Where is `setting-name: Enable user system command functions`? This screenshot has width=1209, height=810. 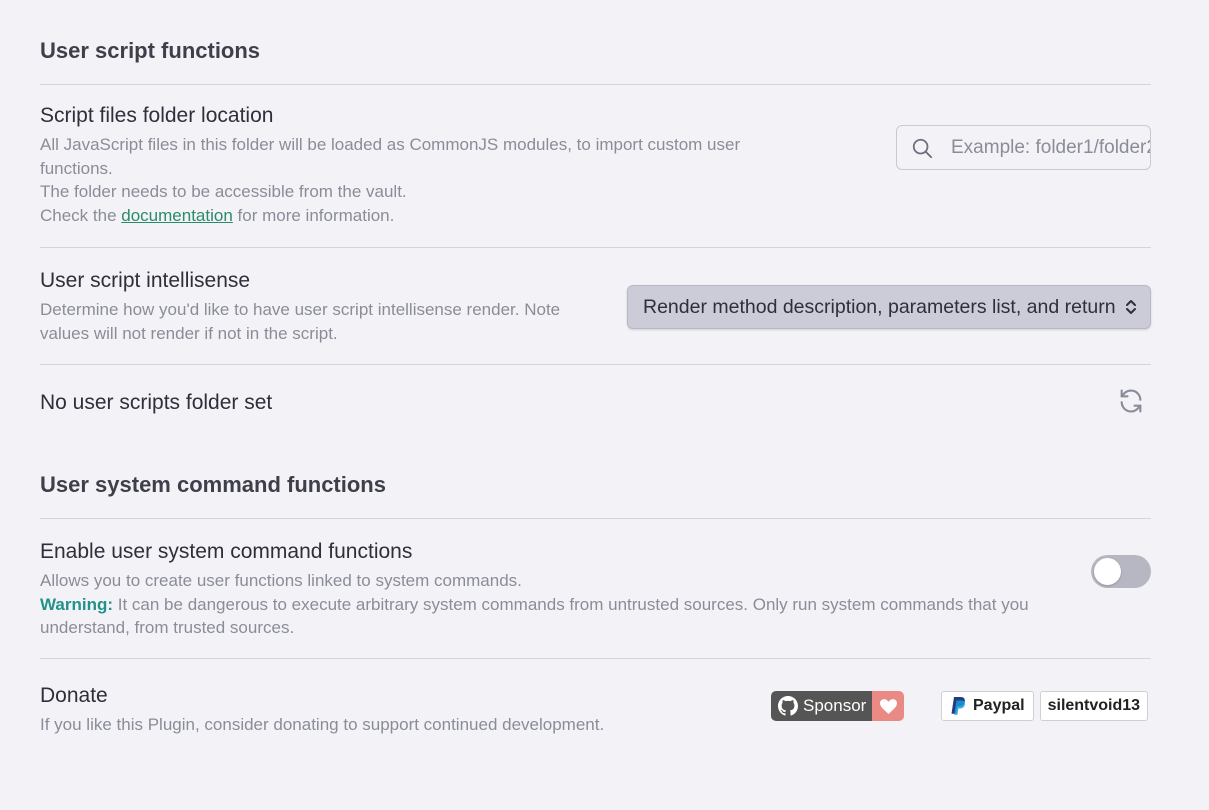 setting-name: Enable user system command functions is located at coordinates (226, 551).